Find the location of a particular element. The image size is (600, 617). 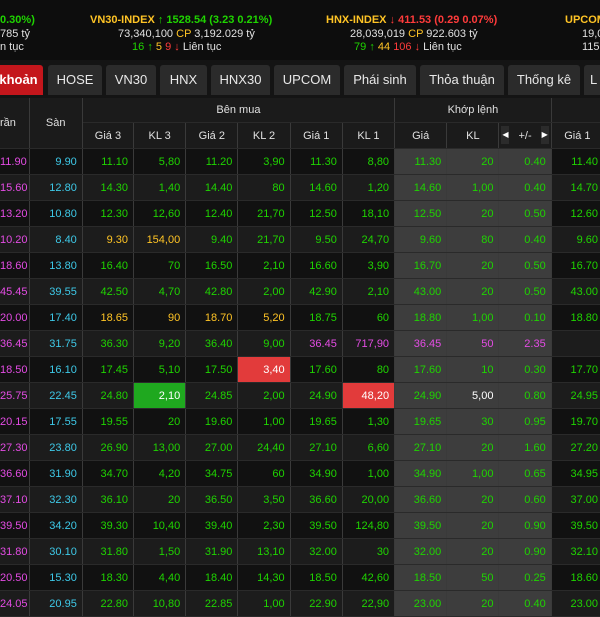

col-bid-price1: Giá 1 is located at coordinates (316, 135).